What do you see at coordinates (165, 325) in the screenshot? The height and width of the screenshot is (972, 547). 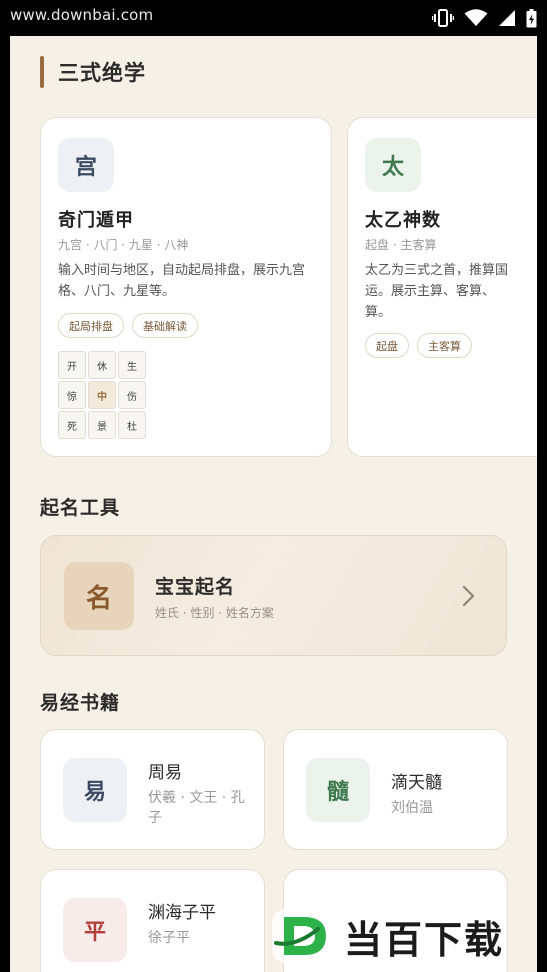 I see `tag-chip: 基础解读` at bounding box center [165, 325].